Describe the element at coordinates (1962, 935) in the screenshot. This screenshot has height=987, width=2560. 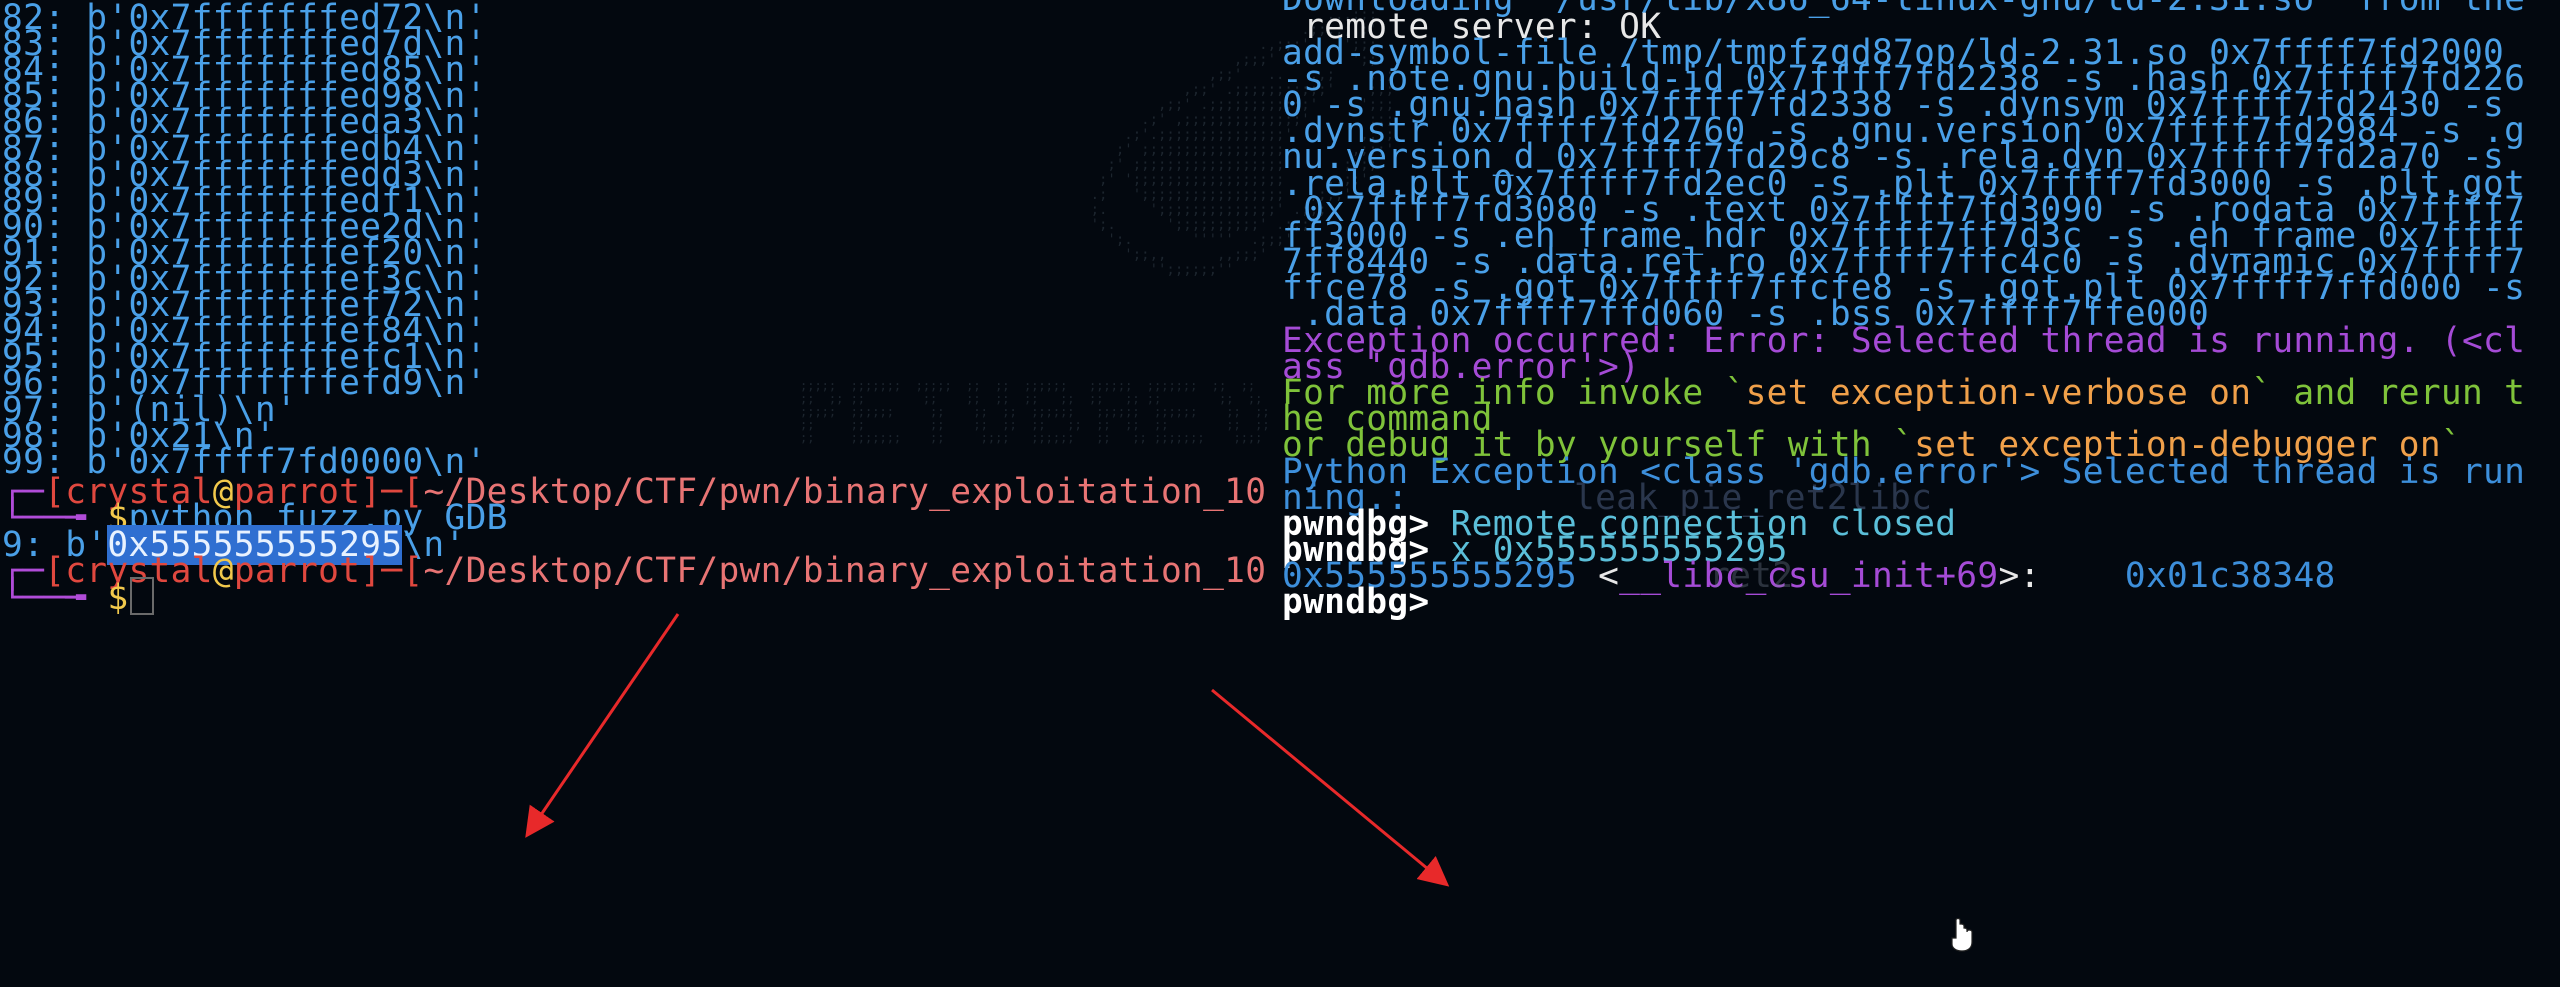
I see `mouse-pointer-icon` at that location.